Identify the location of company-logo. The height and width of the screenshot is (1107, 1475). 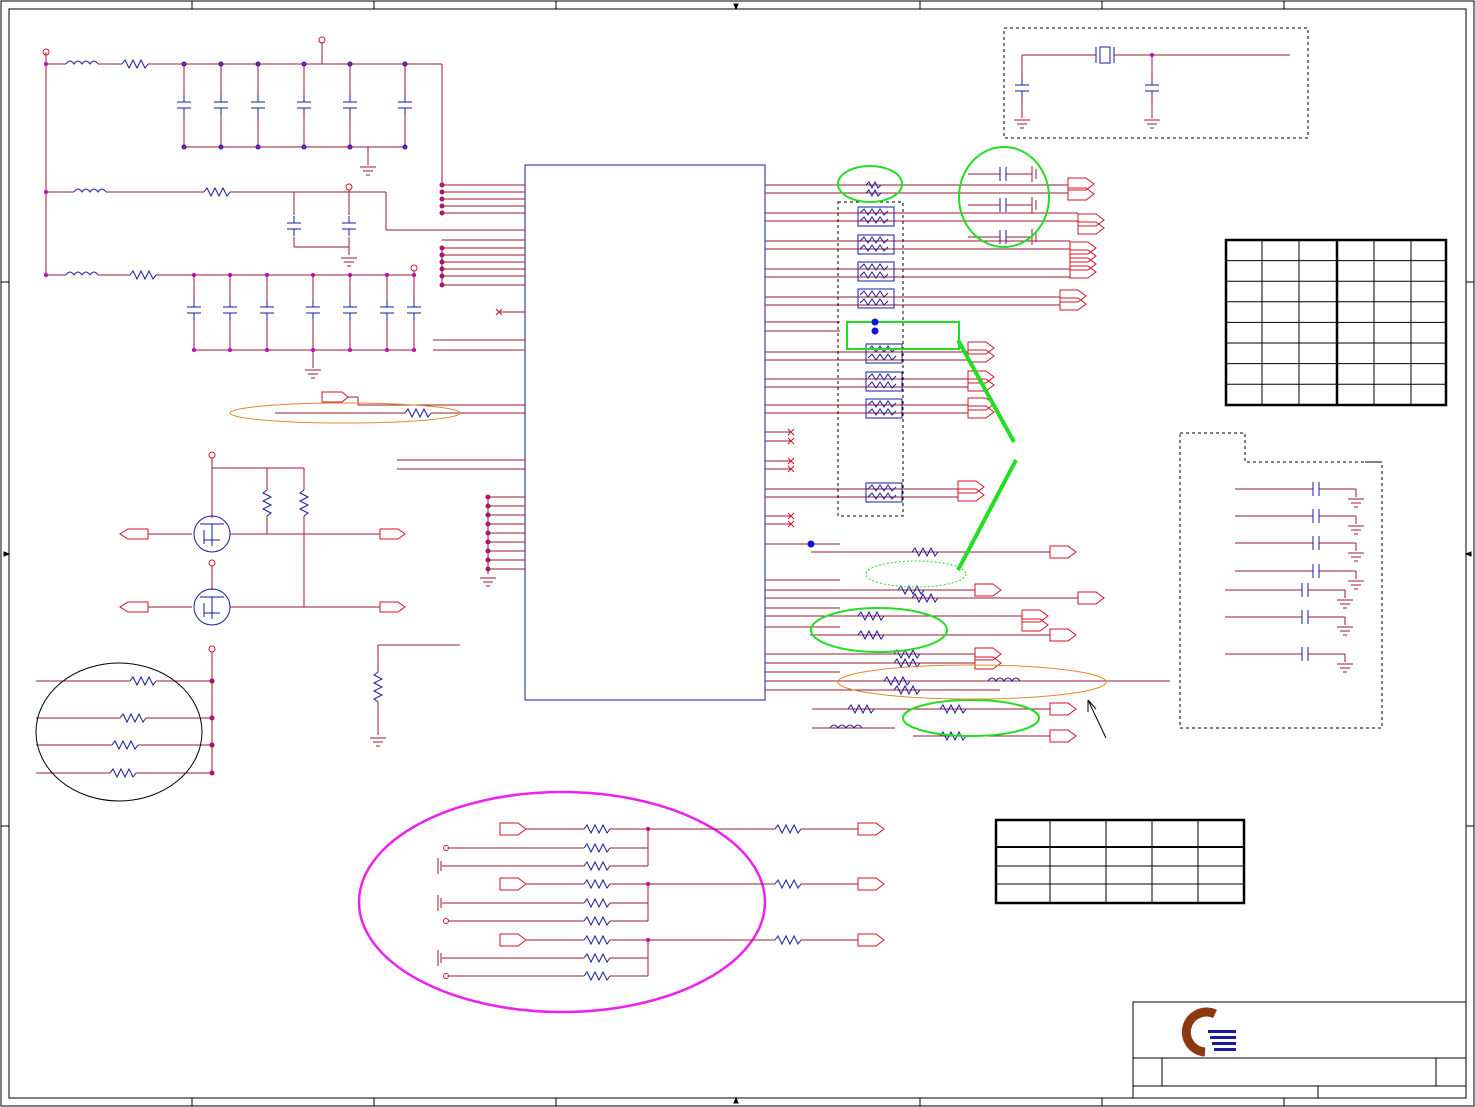
(1208, 1032).